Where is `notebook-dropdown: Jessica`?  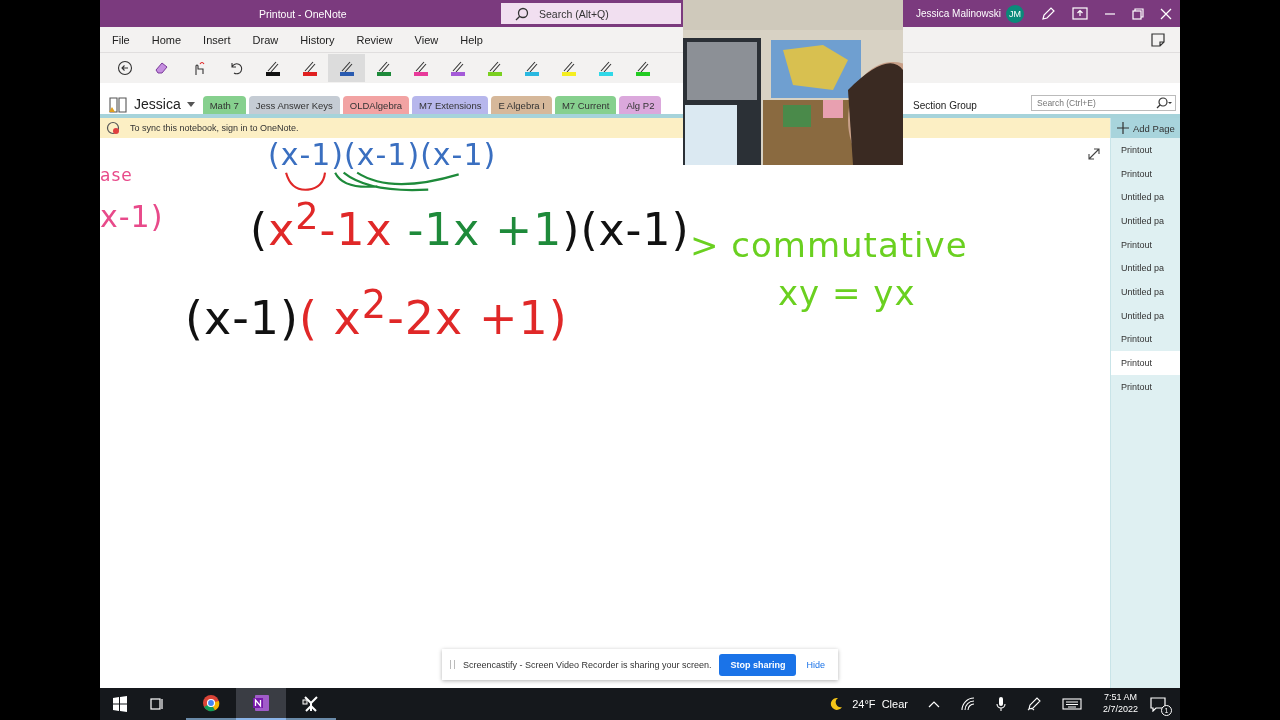
notebook-dropdown: Jessica is located at coordinates (165, 105).